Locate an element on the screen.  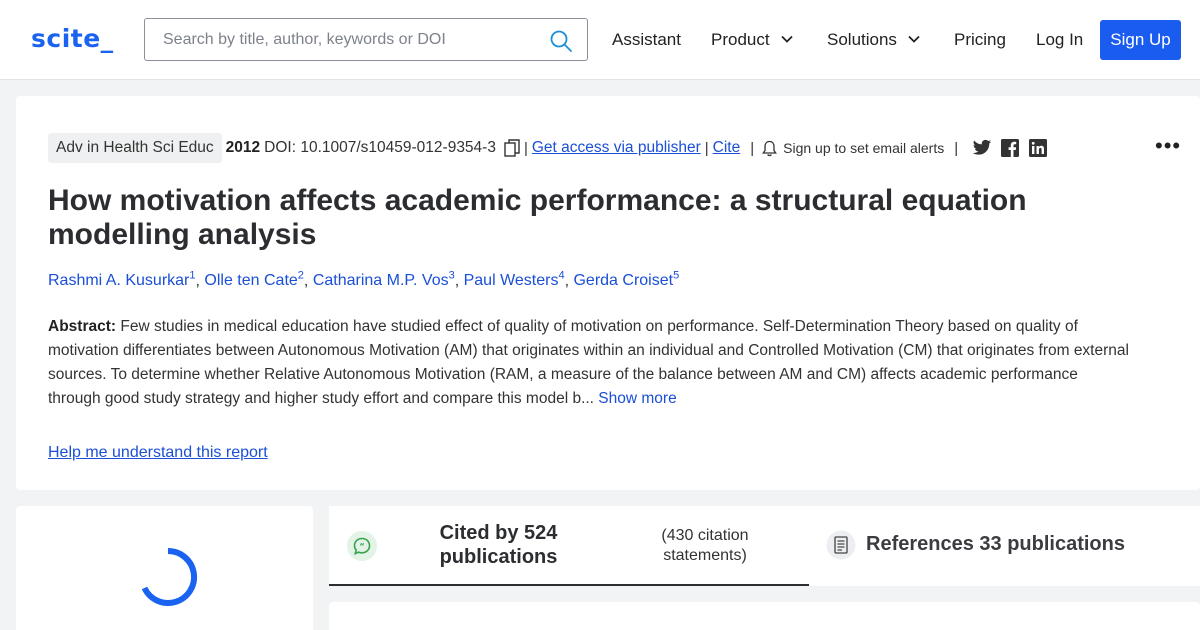
signup-button: Sign Up is located at coordinates (1140, 40).